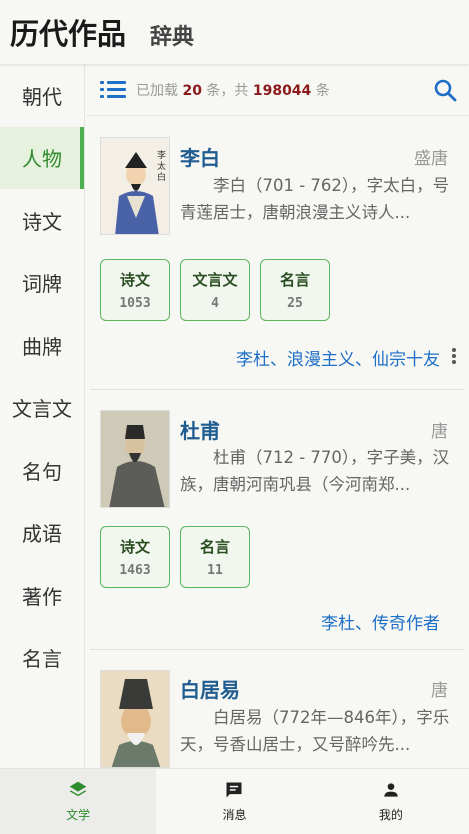  I want to click on sidebar-item-label: 著作, so click(42, 596).